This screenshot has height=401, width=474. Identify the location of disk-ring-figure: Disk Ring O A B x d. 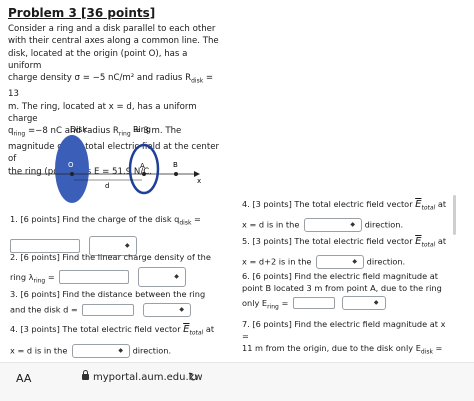
(105, 164).